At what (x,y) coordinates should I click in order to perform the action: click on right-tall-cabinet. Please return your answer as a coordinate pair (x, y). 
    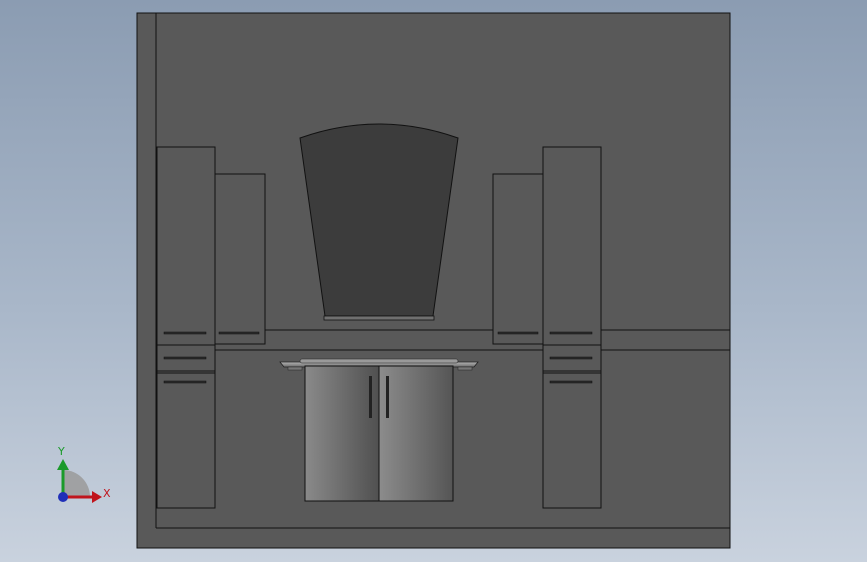
    Looking at the image, I should click on (572, 327).